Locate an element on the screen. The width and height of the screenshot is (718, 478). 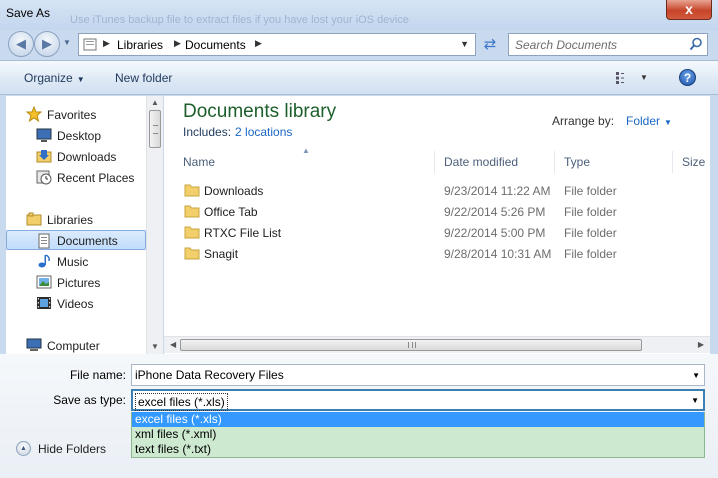
nav-item-recent-places: Recent Places is located at coordinates (76, 177).